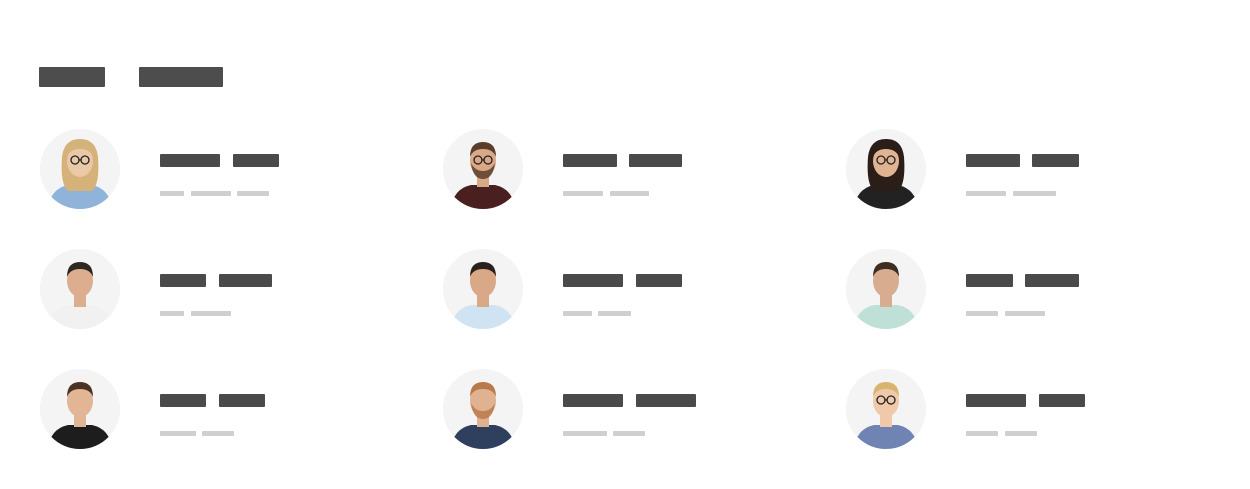 The image size is (1250, 489). What do you see at coordinates (886, 289) in the screenshot?
I see `man-mint-shirt-avatar` at bounding box center [886, 289].